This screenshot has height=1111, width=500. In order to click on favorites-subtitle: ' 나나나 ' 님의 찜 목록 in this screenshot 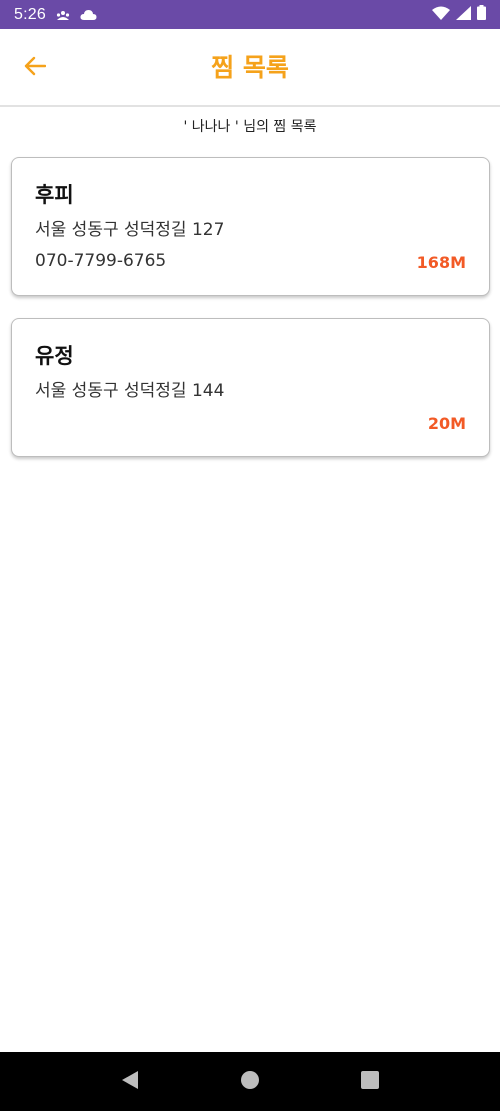, I will do `click(250, 127)`.